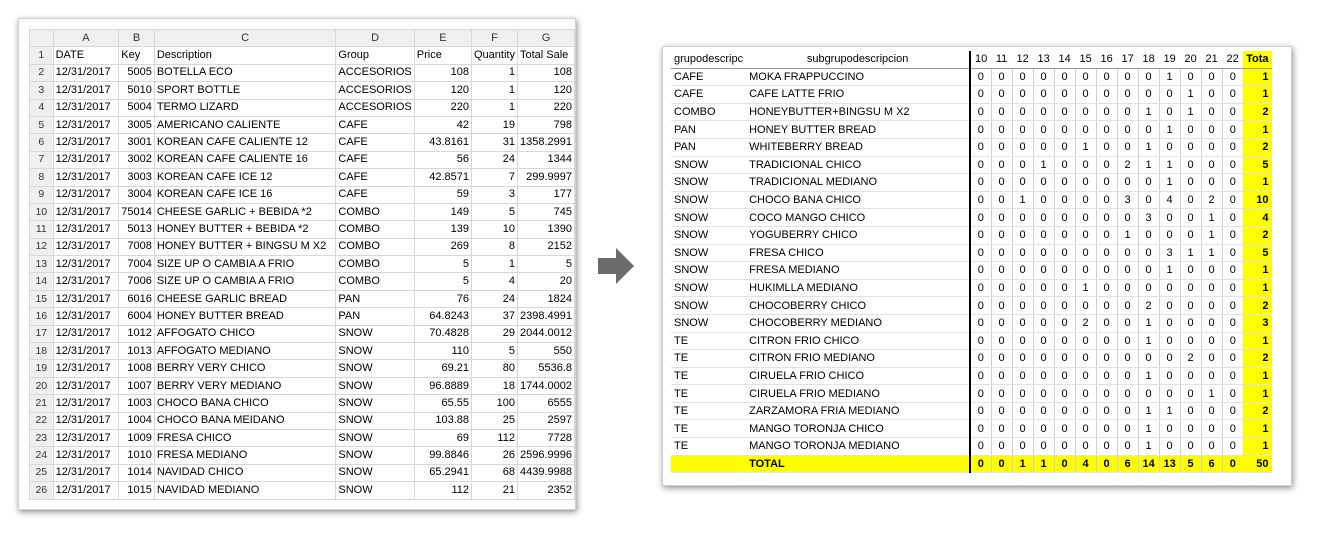 The width and height of the screenshot is (1323, 534). I want to click on cell: 120, so click(443, 90).